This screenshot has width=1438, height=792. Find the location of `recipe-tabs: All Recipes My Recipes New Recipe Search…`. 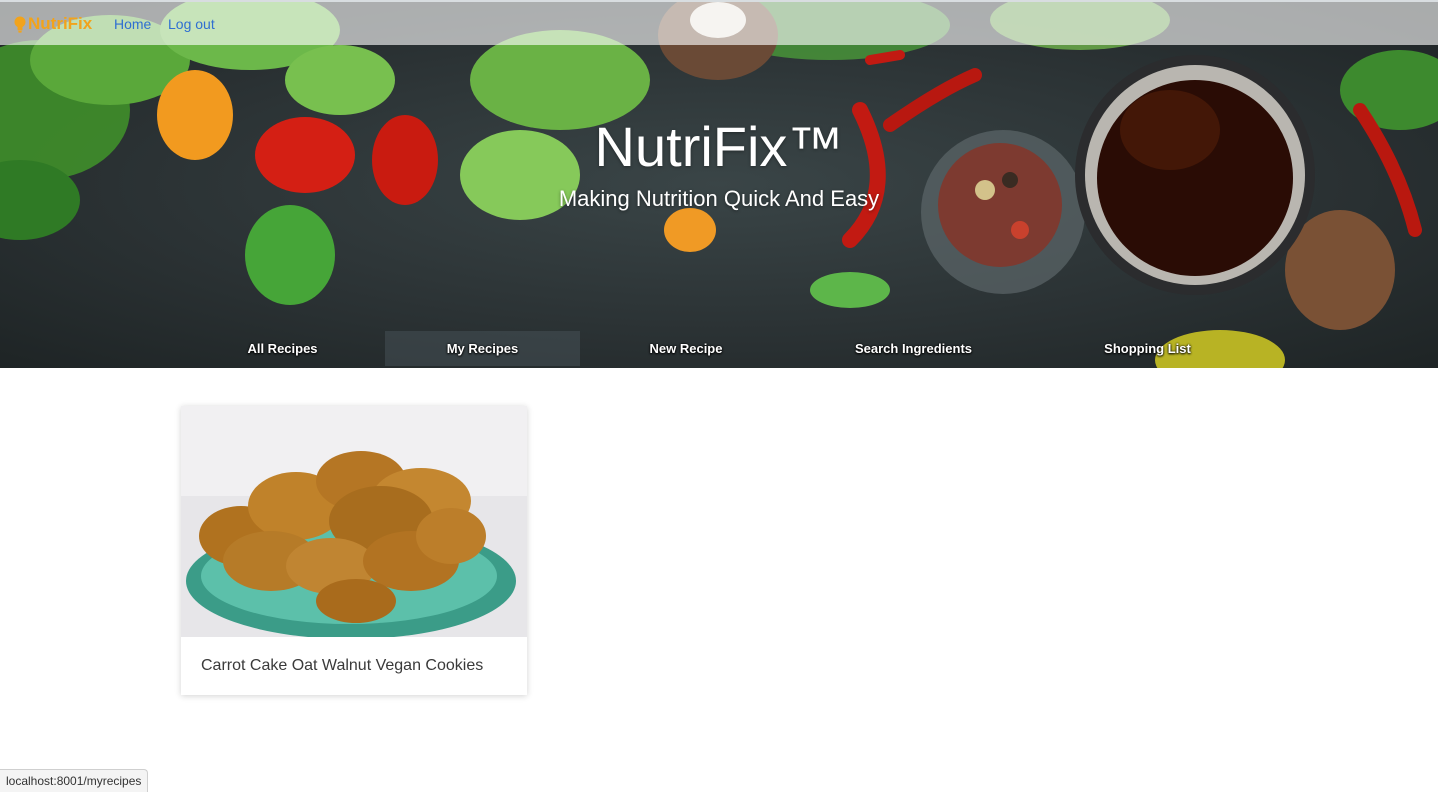

recipe-tabs: All Recipes My Recipes New Recipe Search… is located at coordinates (720, 348).